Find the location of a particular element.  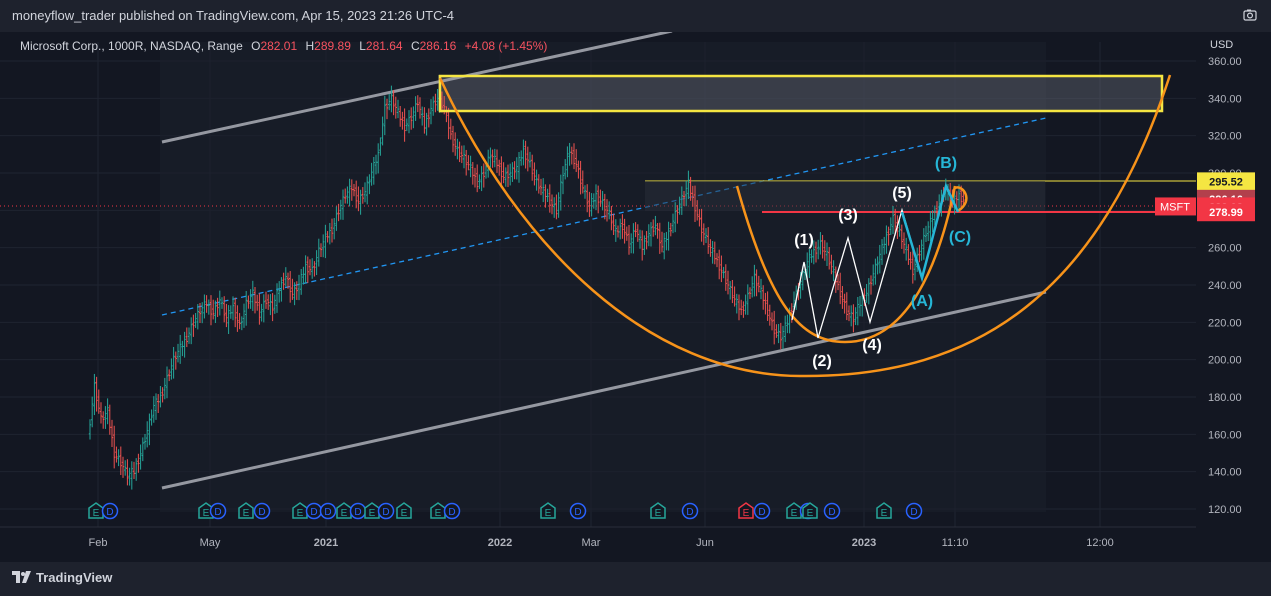

price-label: 295.52 is located at coordinates (1226, 182).